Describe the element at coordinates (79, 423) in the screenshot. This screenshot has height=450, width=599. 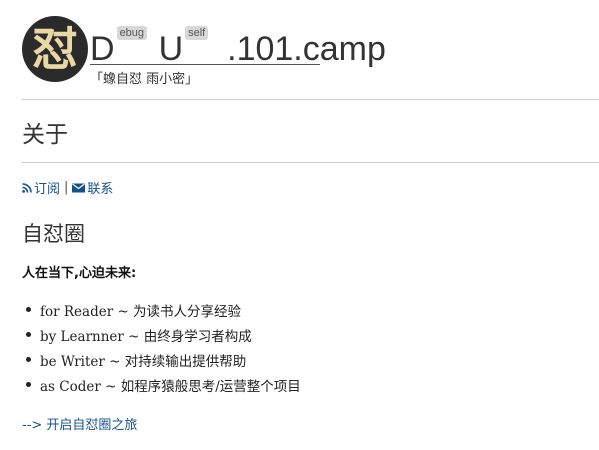
I see `start-journey-link: --> 开启自怼圈之旅` at that location.